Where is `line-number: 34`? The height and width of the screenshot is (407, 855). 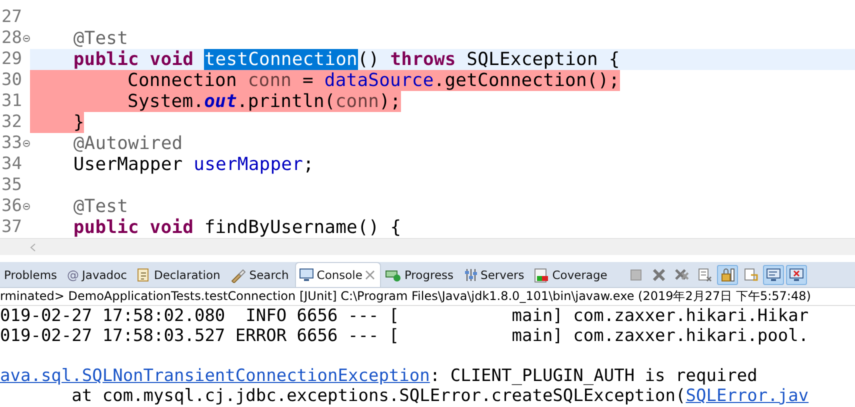
line-number: 34 is located at coordinates (12, 164).